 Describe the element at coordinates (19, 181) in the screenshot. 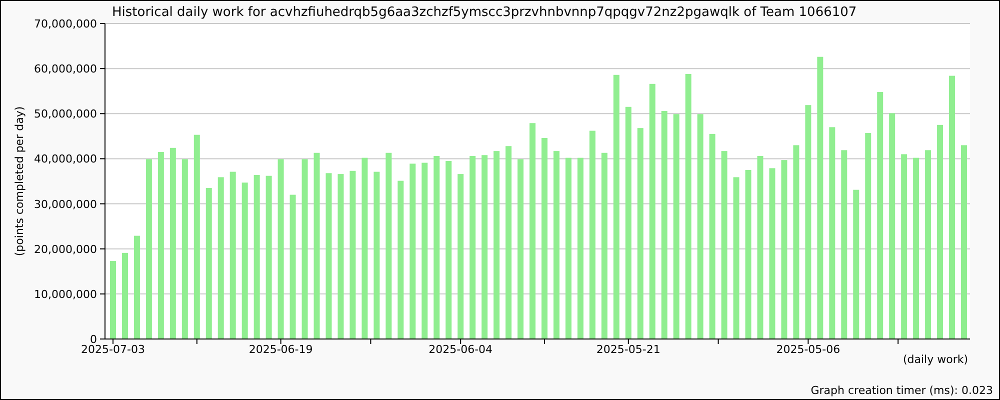

I see `y-axis-label: (points completed per day)` at that location.